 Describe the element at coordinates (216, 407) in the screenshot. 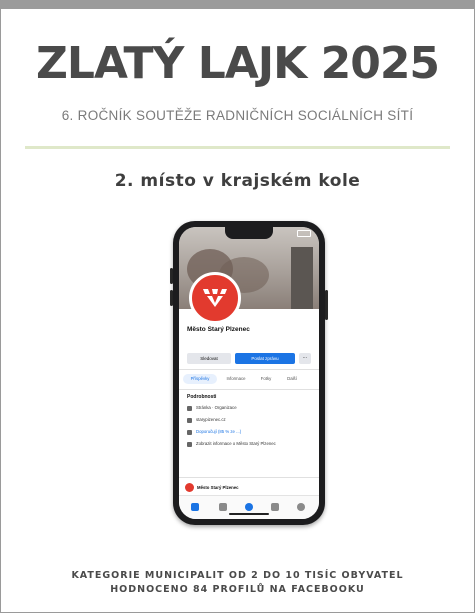

I see `info-text: Stránka · Organizace` at that location.